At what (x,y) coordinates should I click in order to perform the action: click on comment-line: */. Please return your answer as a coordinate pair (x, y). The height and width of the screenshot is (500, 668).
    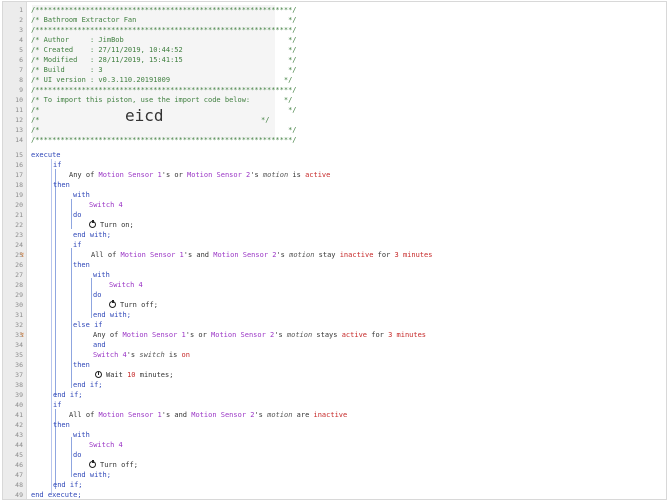
    Looking at the image, I should click on (265, 120).